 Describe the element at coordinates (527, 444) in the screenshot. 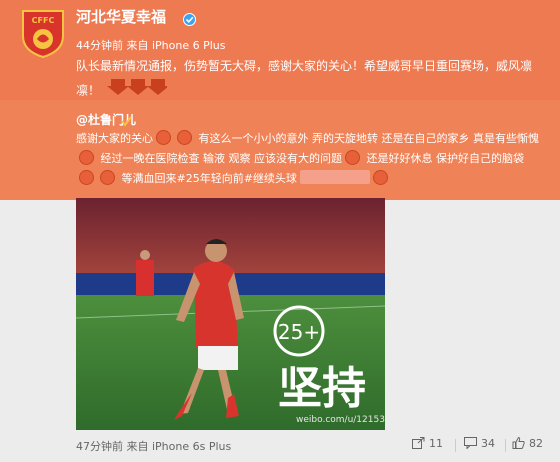

I see `like-button: 82` at that location.